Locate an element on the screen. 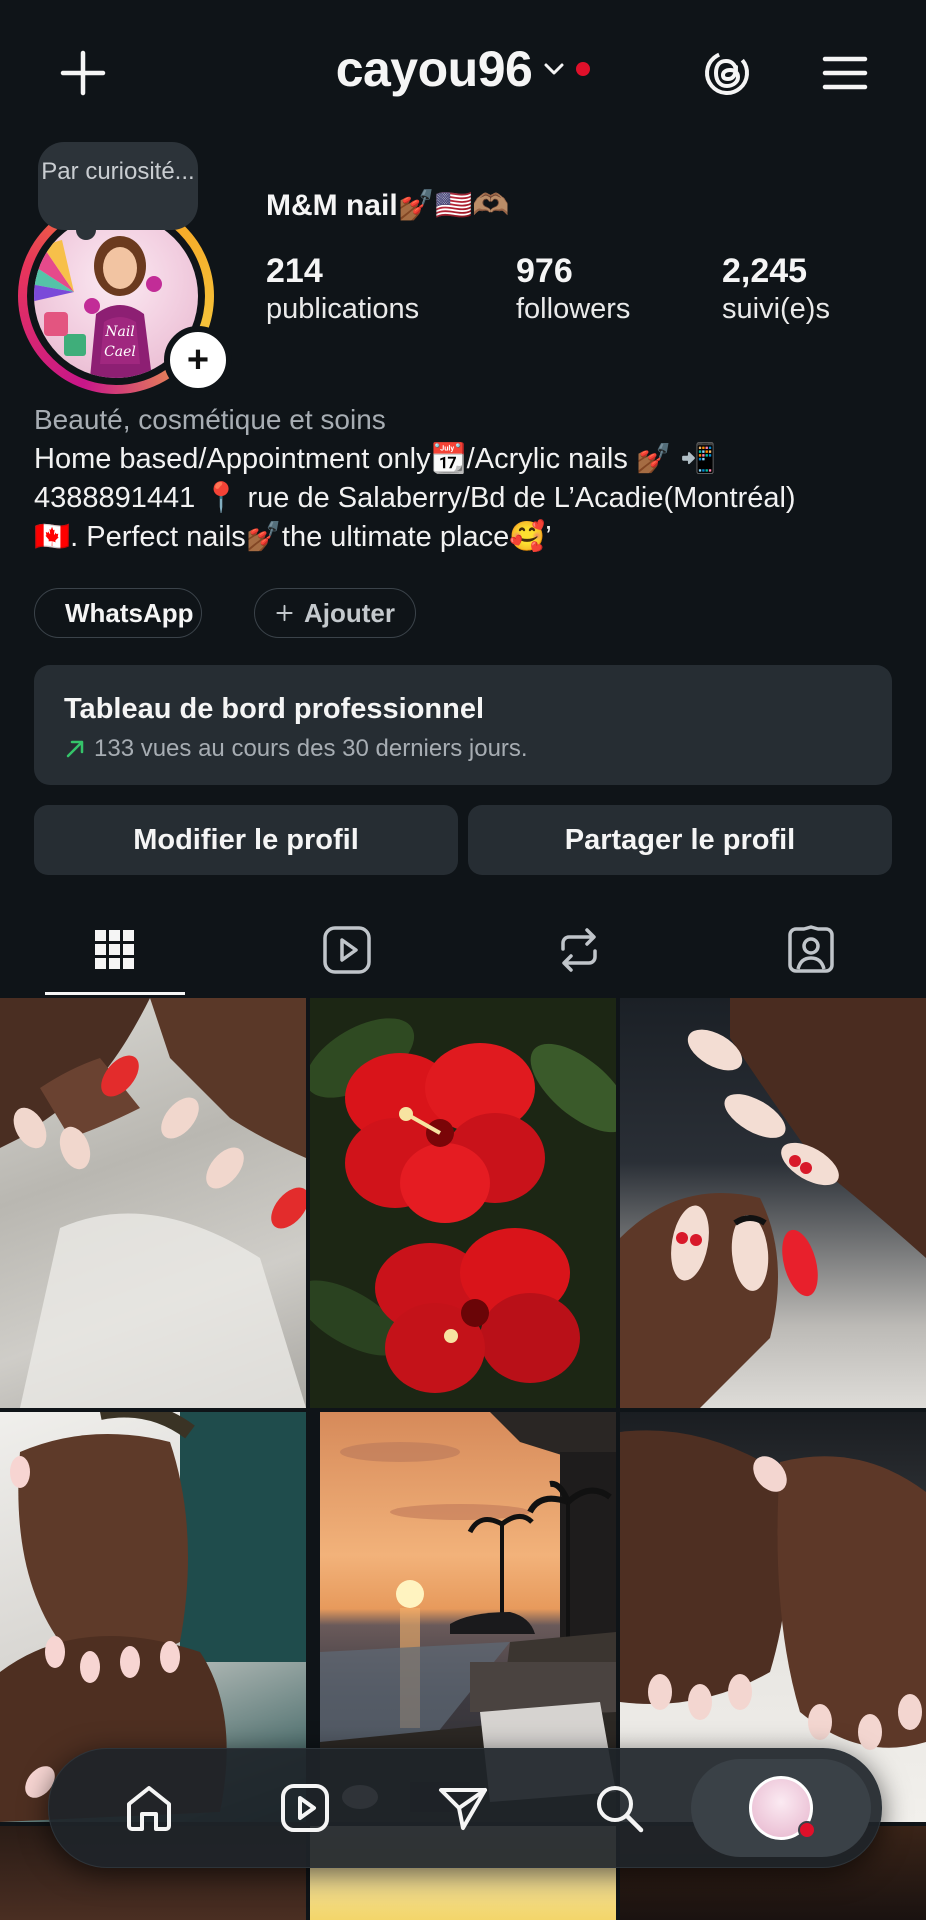 This screenshot has height=1920, width=926. reposts-icon is located at coordinates (579, 950).